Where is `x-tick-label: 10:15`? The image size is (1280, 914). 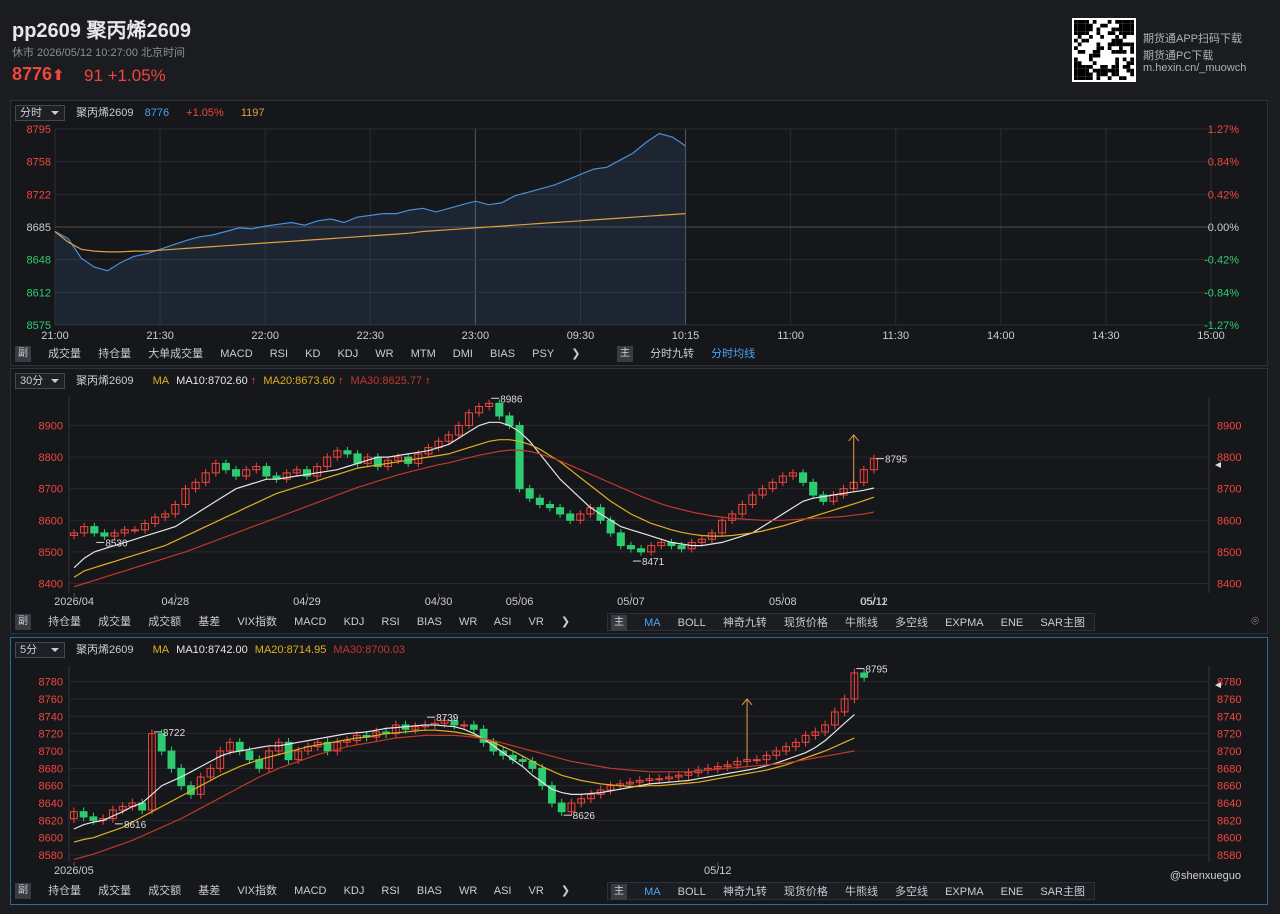
x-tick-label: 10:15 is located at coordinates (686, 336).